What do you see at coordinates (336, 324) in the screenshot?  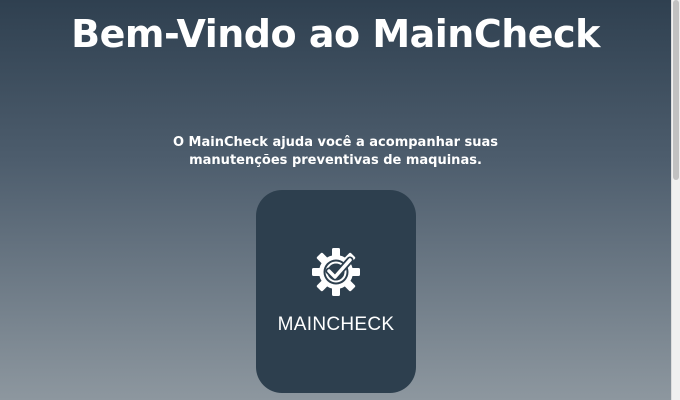 I see `logo-text: MAINCHECK` at bounding box center [336, 324].